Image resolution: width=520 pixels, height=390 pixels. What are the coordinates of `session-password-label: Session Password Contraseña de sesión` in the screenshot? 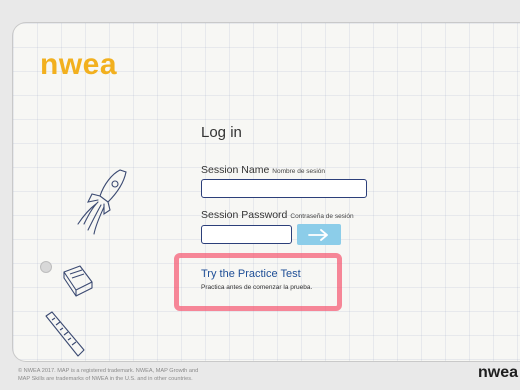 It's located at (277, 215).